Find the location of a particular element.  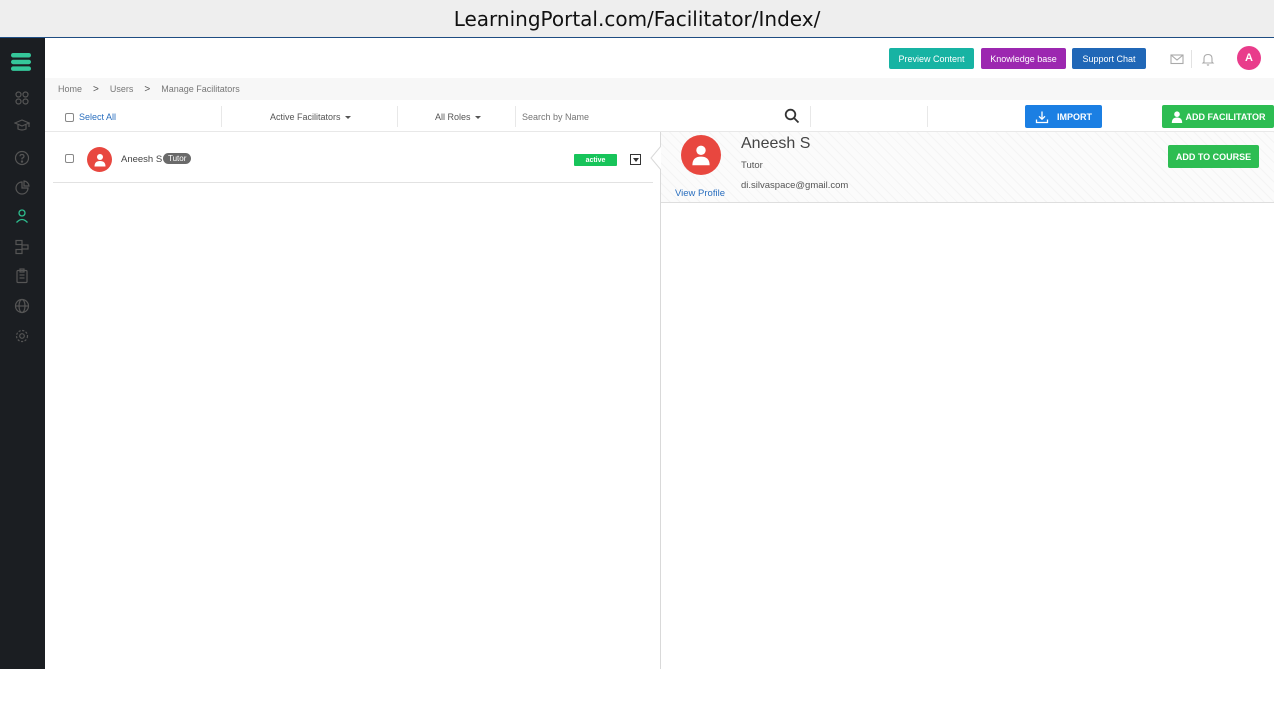

user-icon is located at coordinates (1176, 116).